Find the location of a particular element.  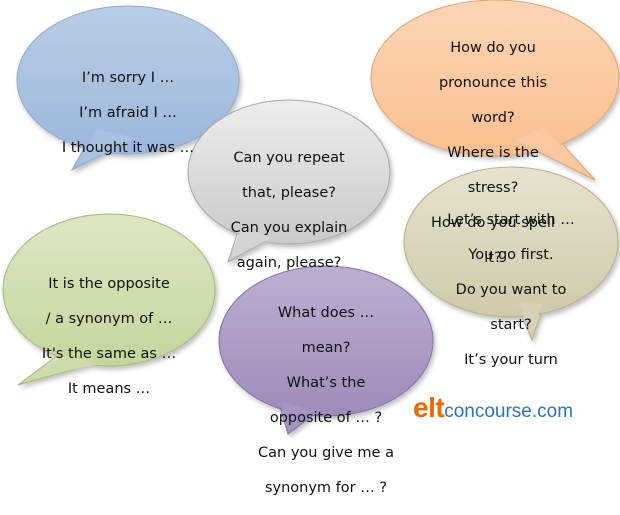

pronunciation-line-2: pronounce this is located at coordinates (493, 82).